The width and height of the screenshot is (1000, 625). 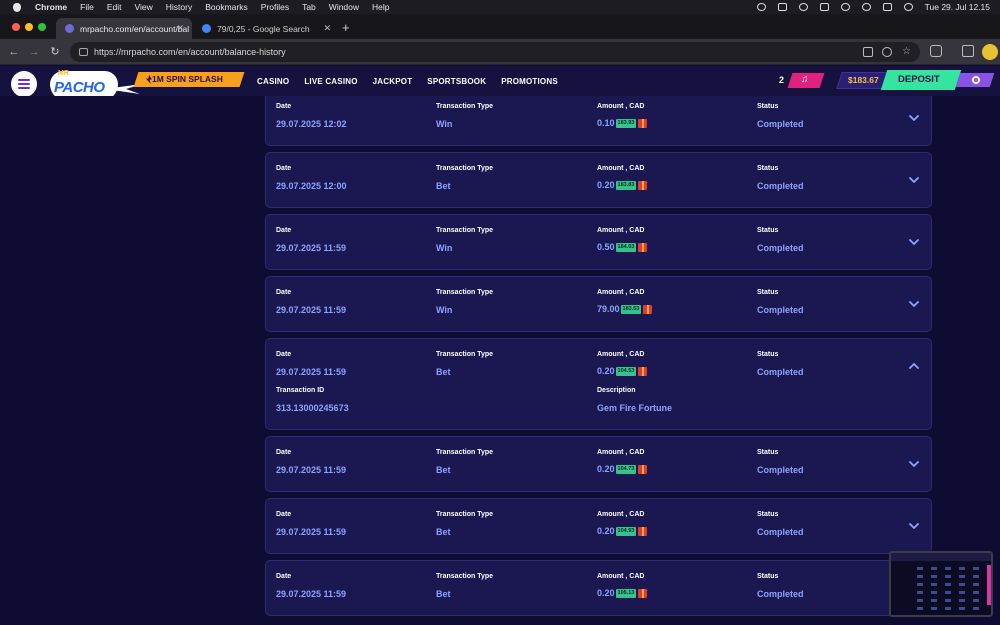 I want to click on menu-app-name: Chrome, so click(x=51, y=7).